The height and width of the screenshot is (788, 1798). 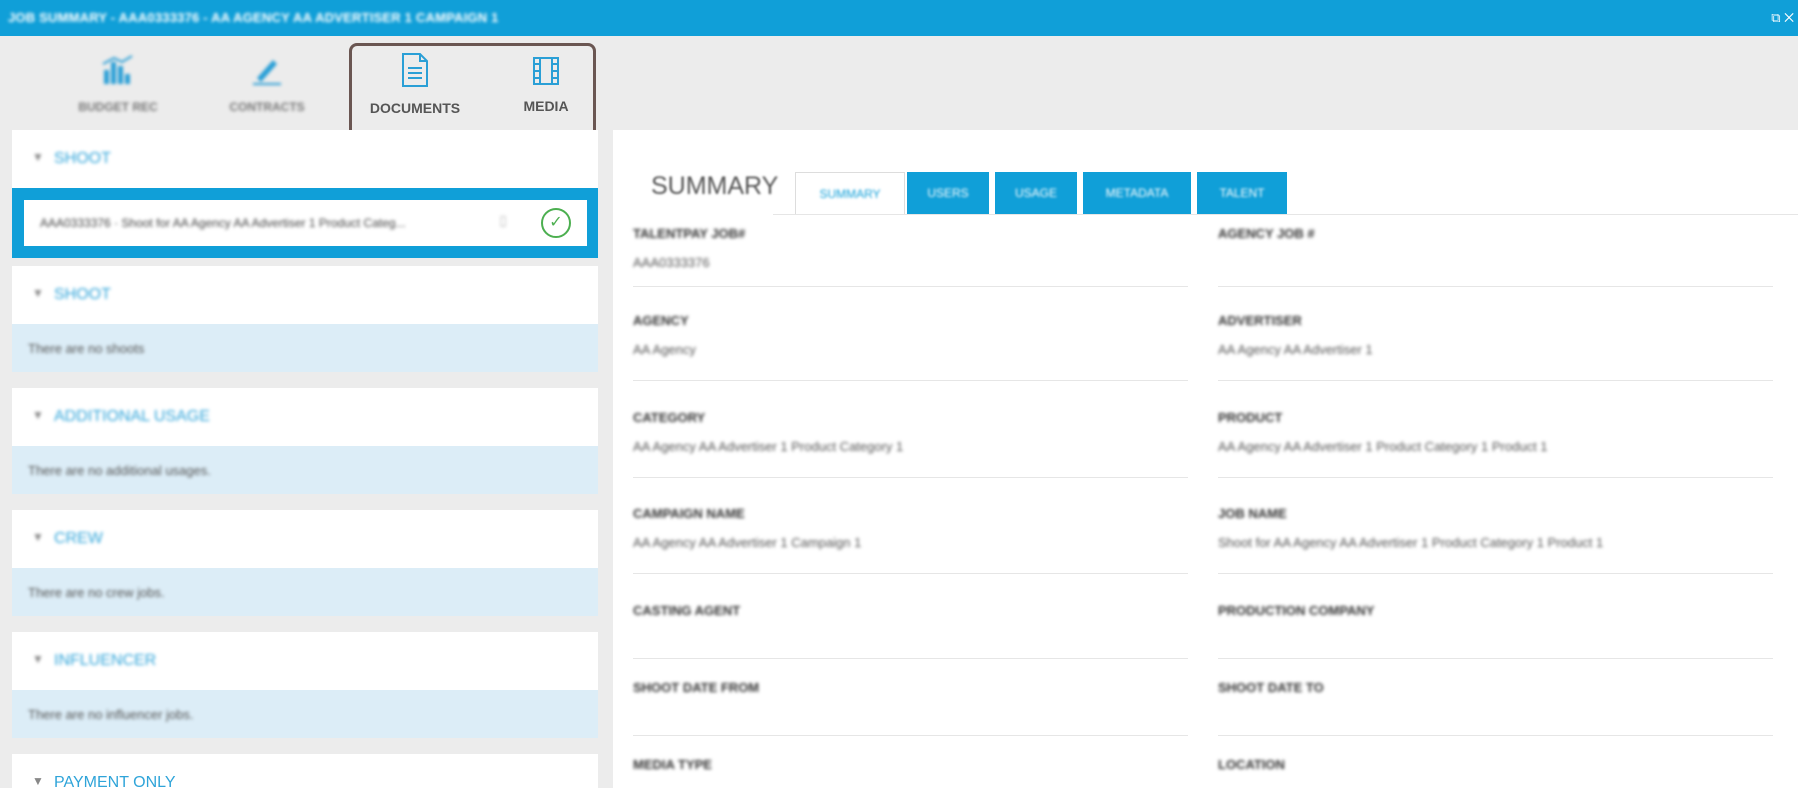 I want to click on field-talentpay-job: TALENTPAY JOB# AAA0333376, so click(x=910, y=256).